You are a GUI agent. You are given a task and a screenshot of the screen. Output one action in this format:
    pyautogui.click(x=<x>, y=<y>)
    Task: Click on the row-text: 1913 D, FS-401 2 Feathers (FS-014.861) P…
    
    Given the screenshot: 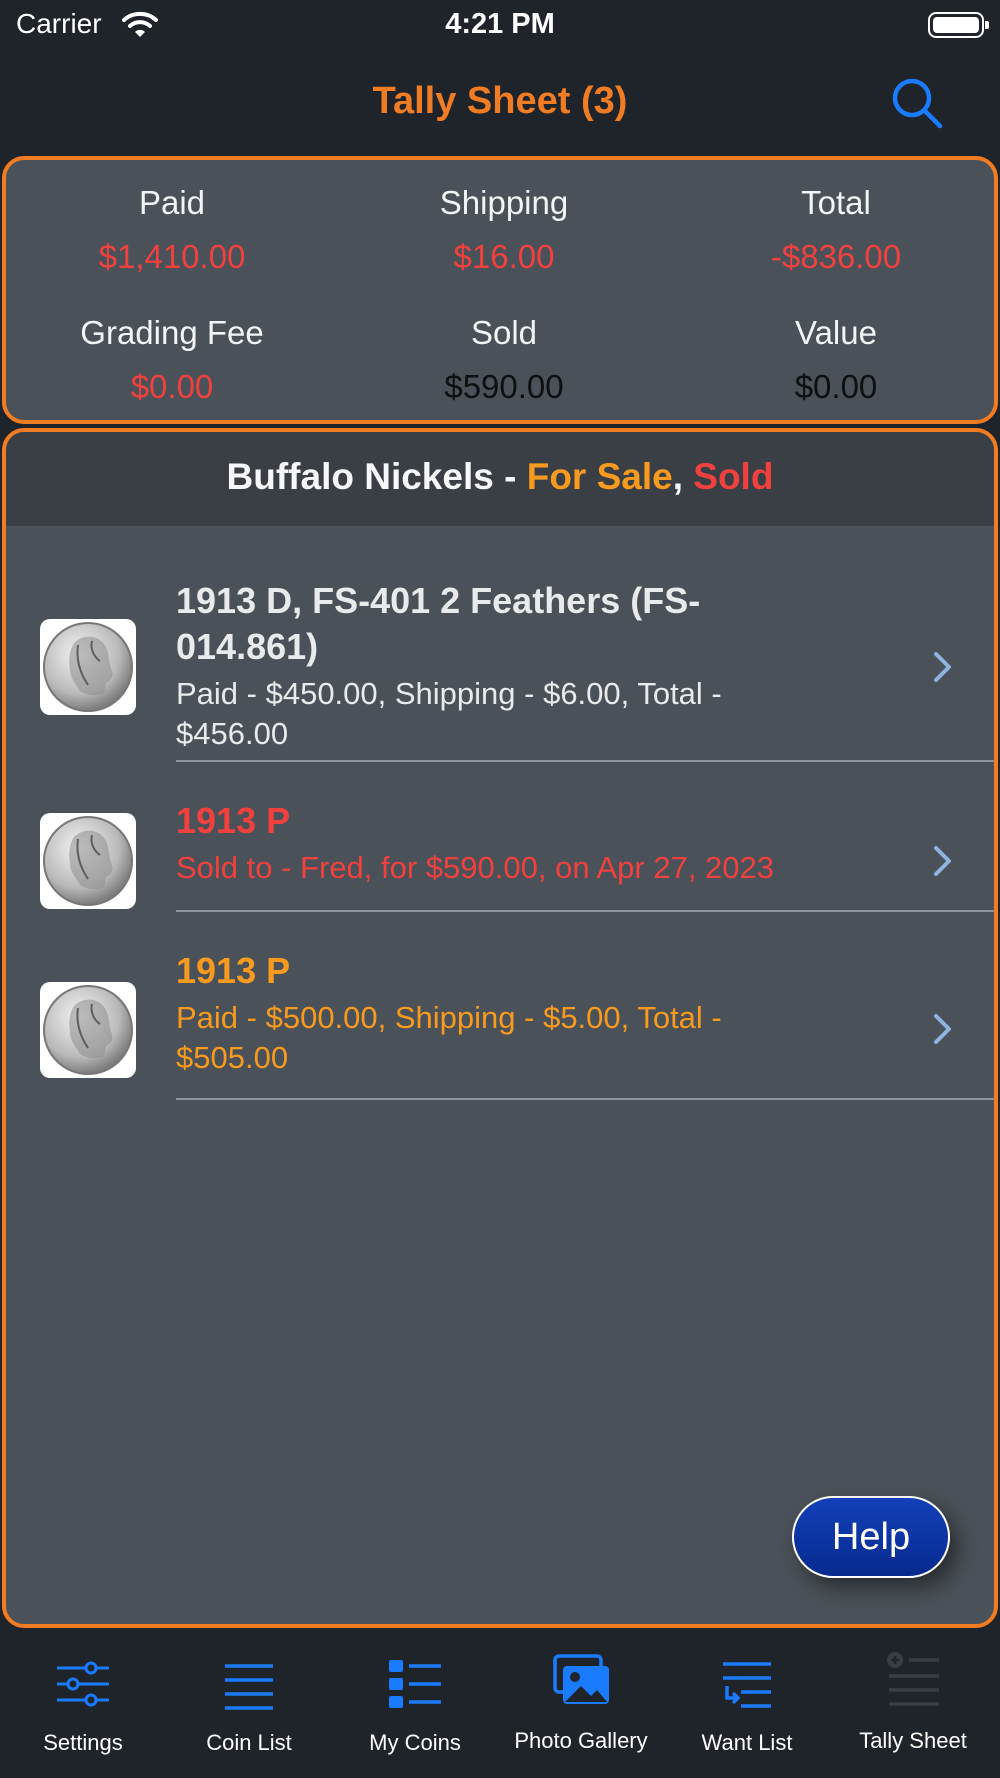 What is the action you would take?
    pyautogui.click(x=506, y=666)
    